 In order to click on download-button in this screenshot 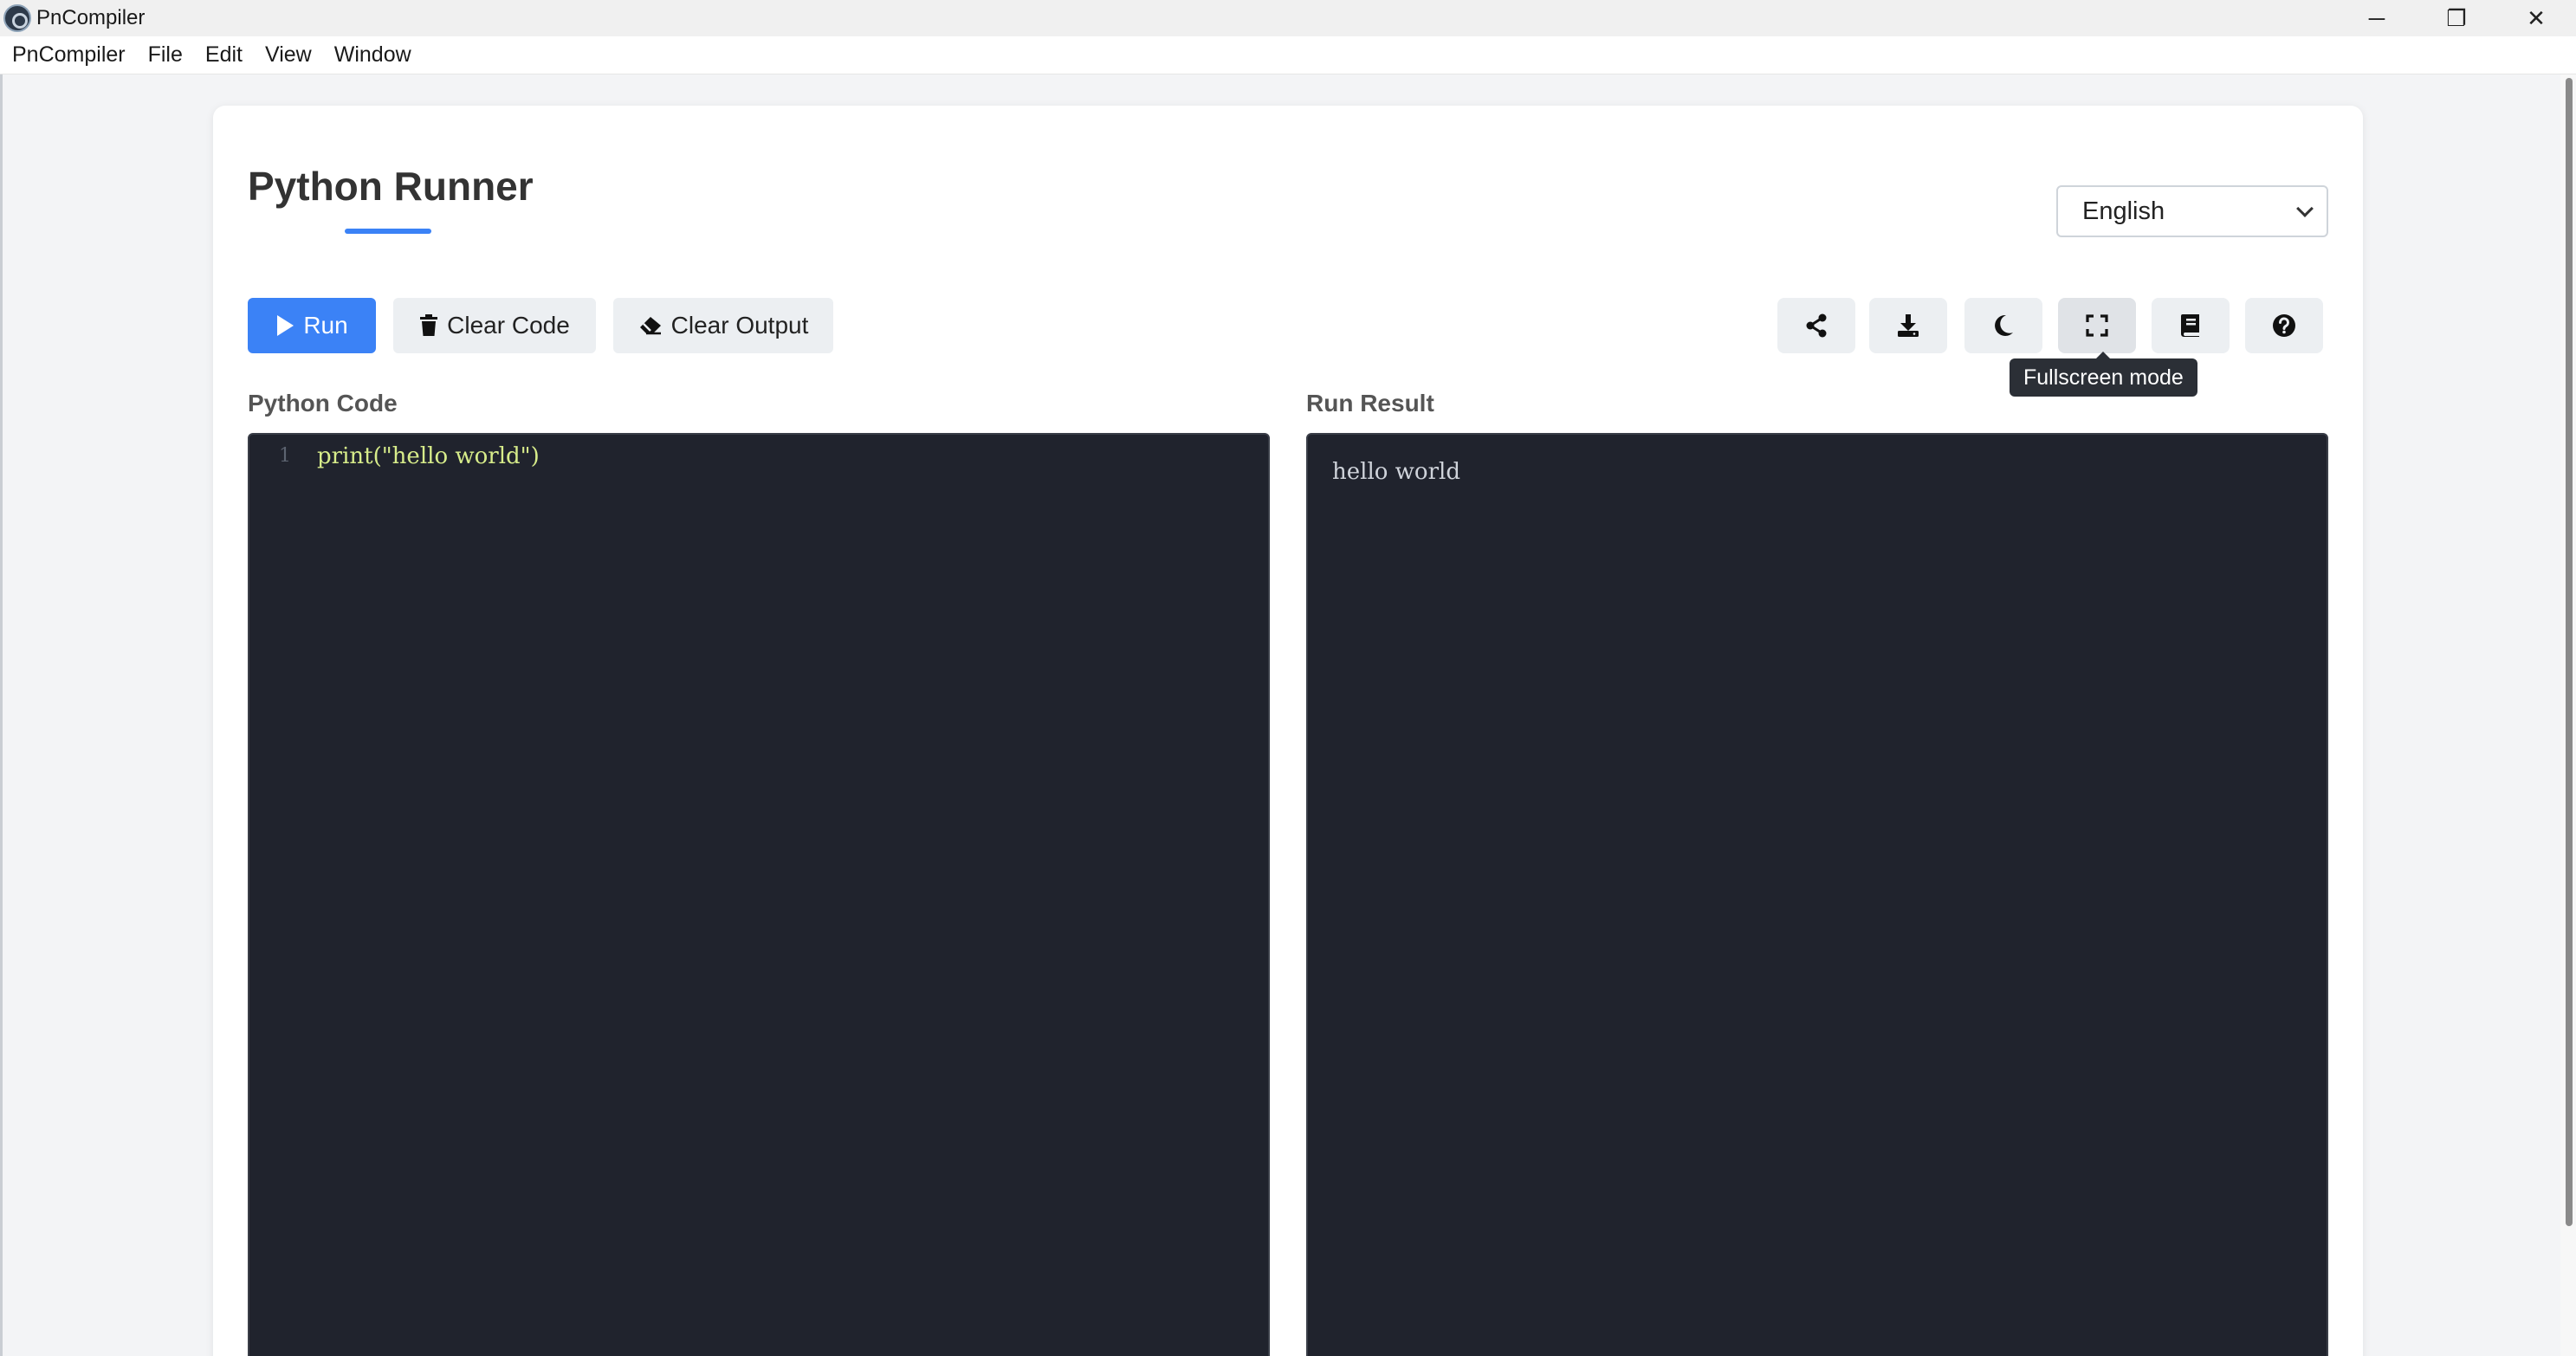, I will do `click(1908, 325)`.